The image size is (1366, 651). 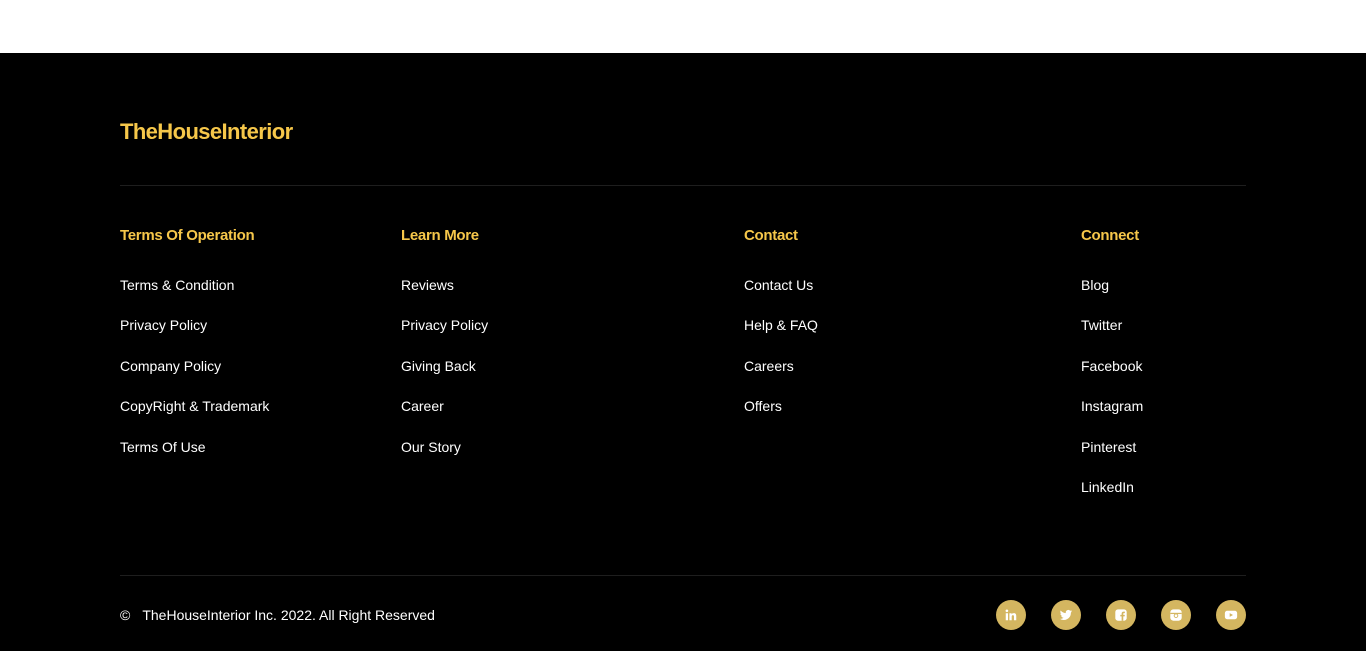 What do you see at coordinates (422, 406) in the screenshot?
I see `footer-link-career: Career` at bounding box center [422, 406].